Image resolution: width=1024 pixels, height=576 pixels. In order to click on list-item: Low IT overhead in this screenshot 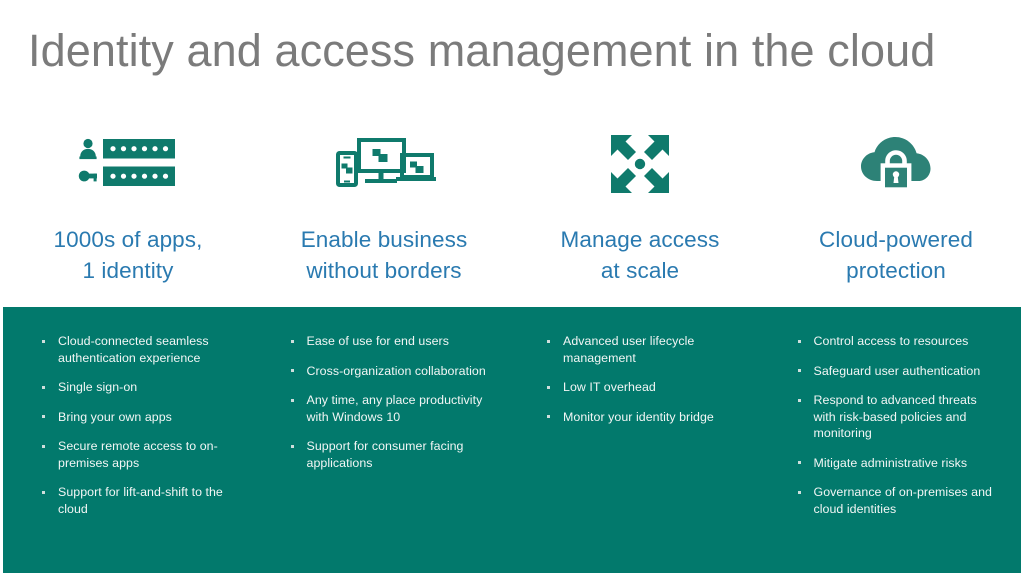, I will do `click(649, 387)`.